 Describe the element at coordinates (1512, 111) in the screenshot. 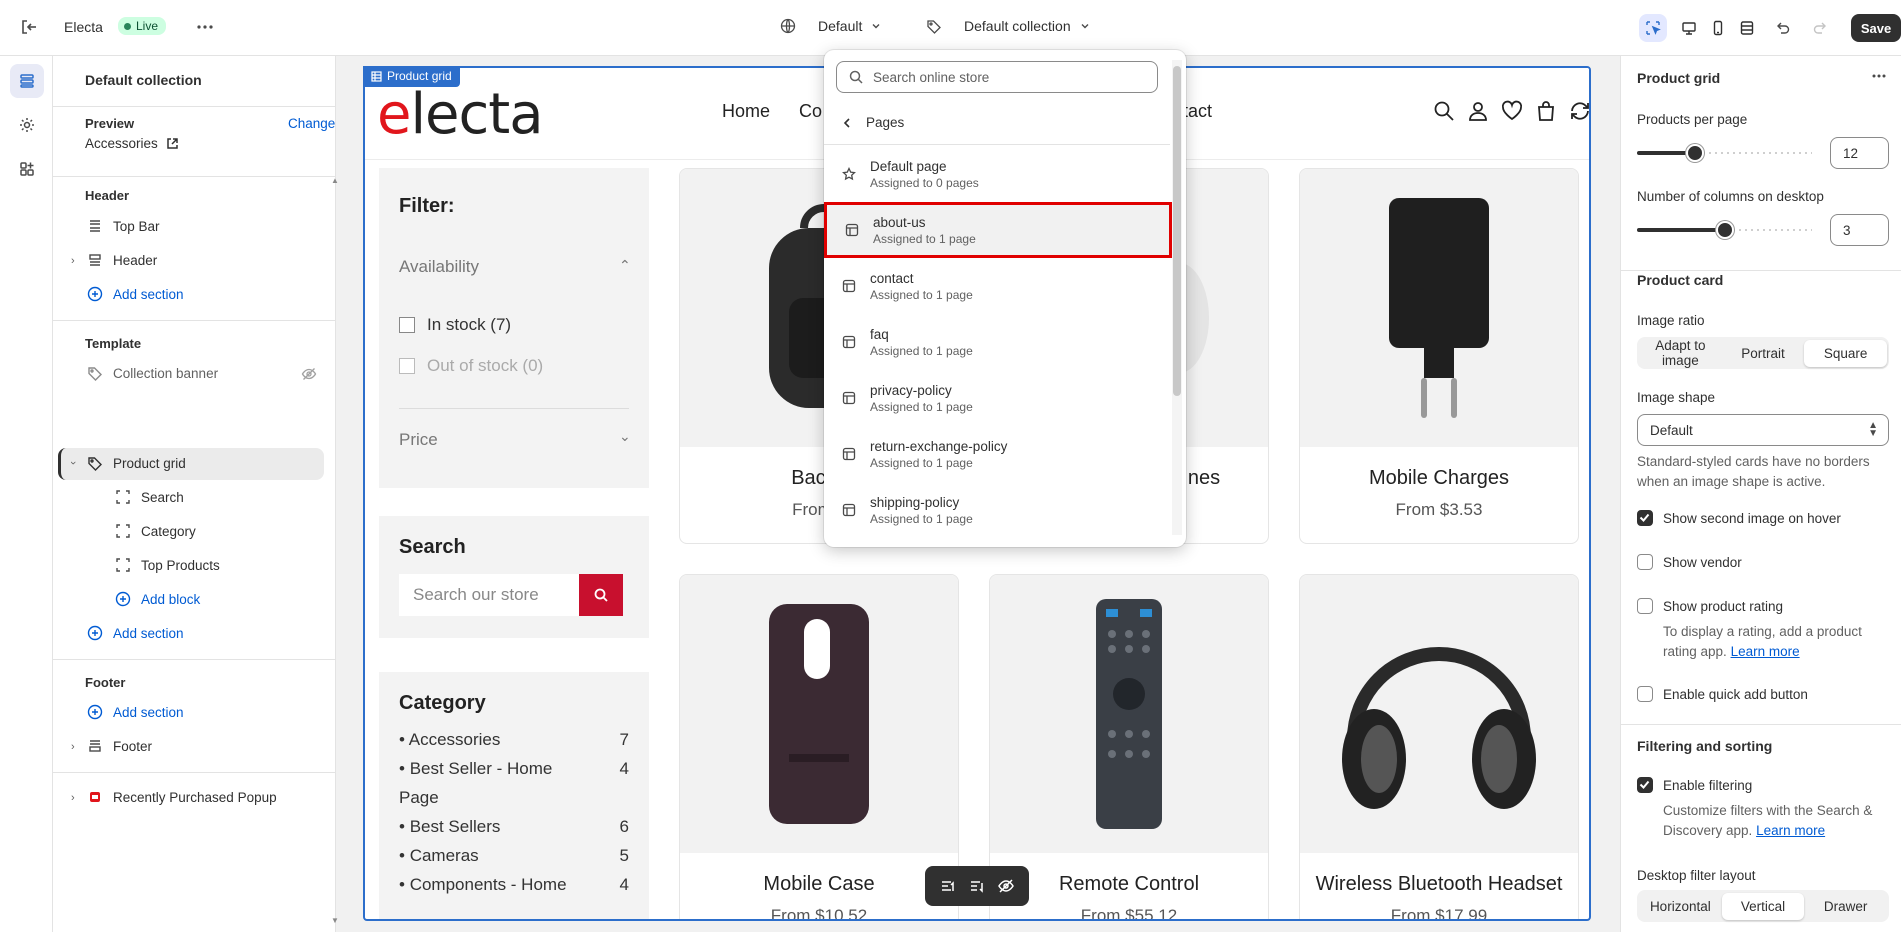

I see `heart-icon` at that location.